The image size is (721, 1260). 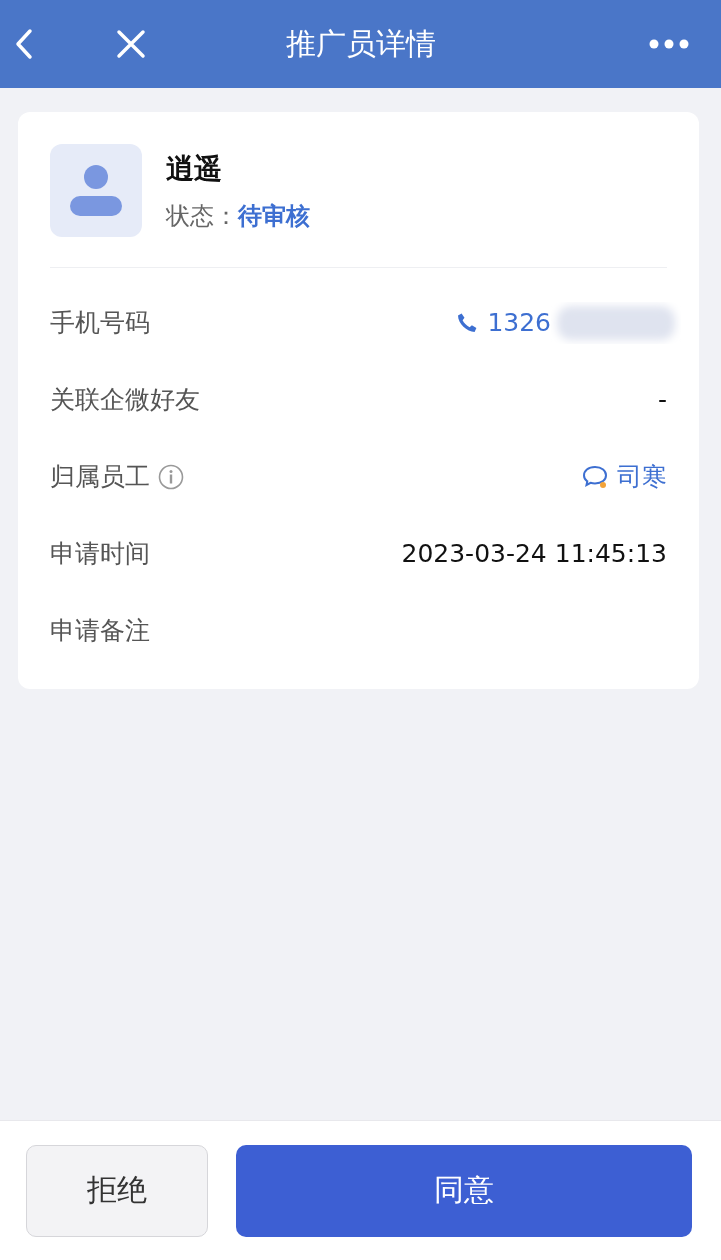 What do you see at coordinates (519, 322) in the screenshot?
I see `phone-number: 1326` at bounding box center [519, 322].